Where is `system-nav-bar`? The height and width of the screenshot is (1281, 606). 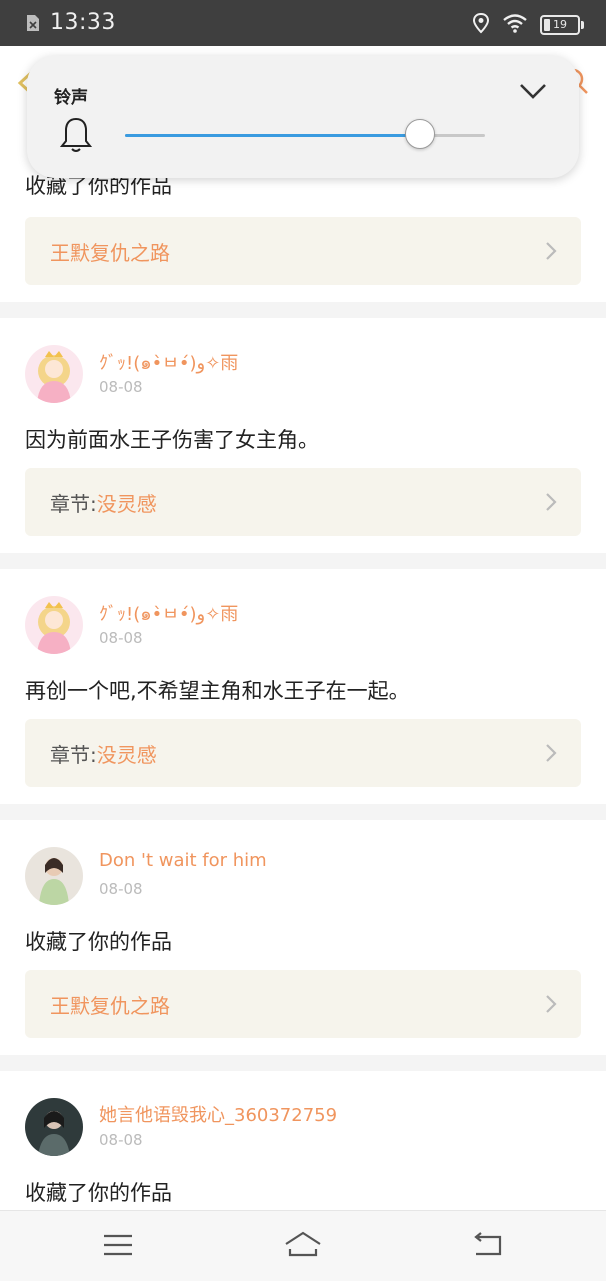
system-nav-bar is located at coordinates (303, 1245).